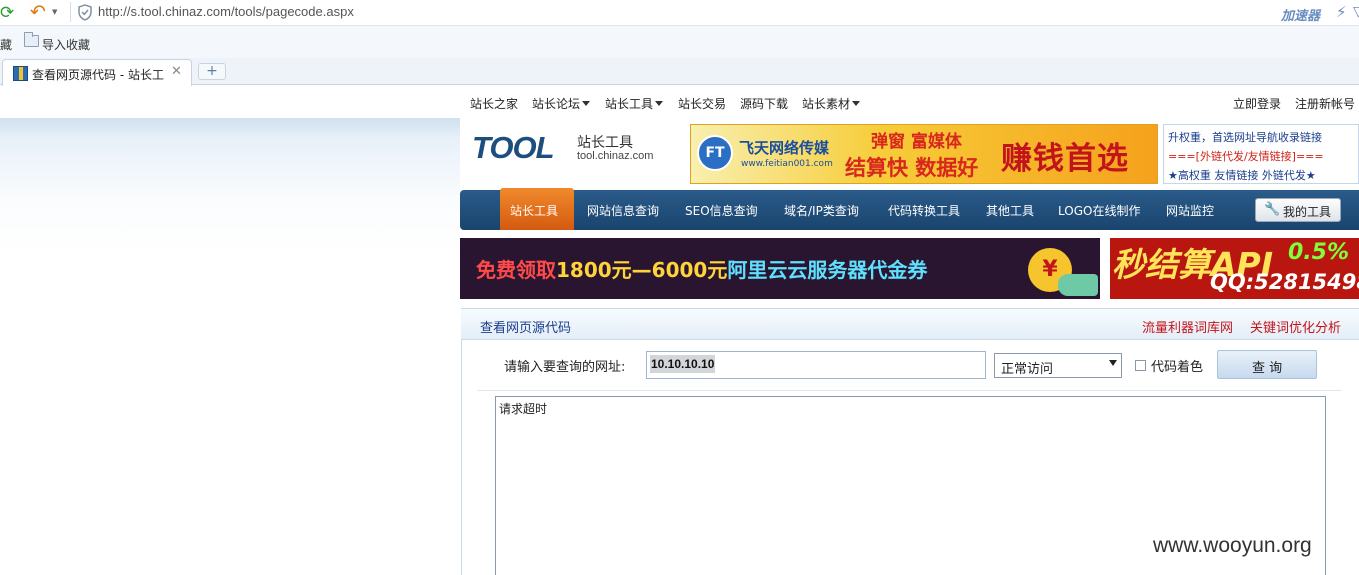 The height and width of the screenshot is (575, 1359). What do you see at coordinates (526, 328) in the screenshot?
I see `page-title: 查看网页源代码` at bounding box center [526, 328].